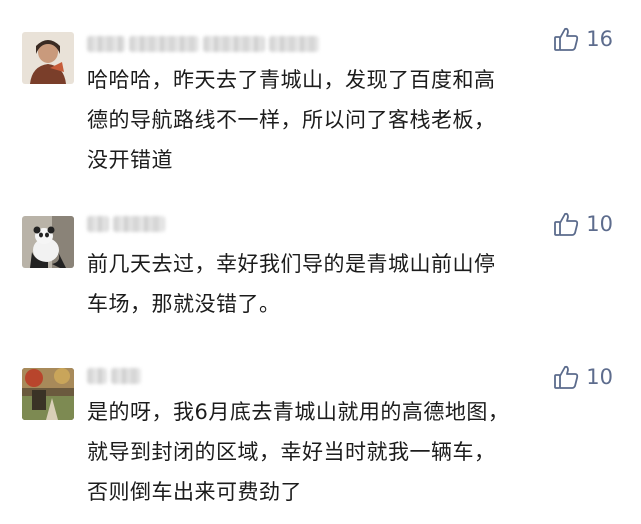  Describe the element at coordinates (583, 39) in the screenshot. I see `like-button: 16` at that location.